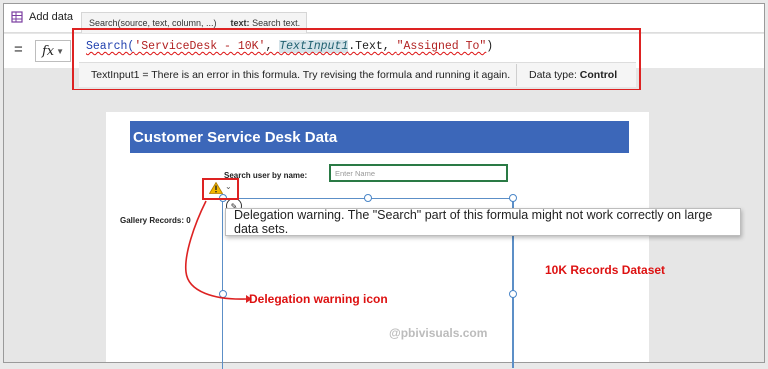 The width and height of the screenshot is (768, 369). I want to click on delegation-warning-box: ⌄, so click(220, 189).